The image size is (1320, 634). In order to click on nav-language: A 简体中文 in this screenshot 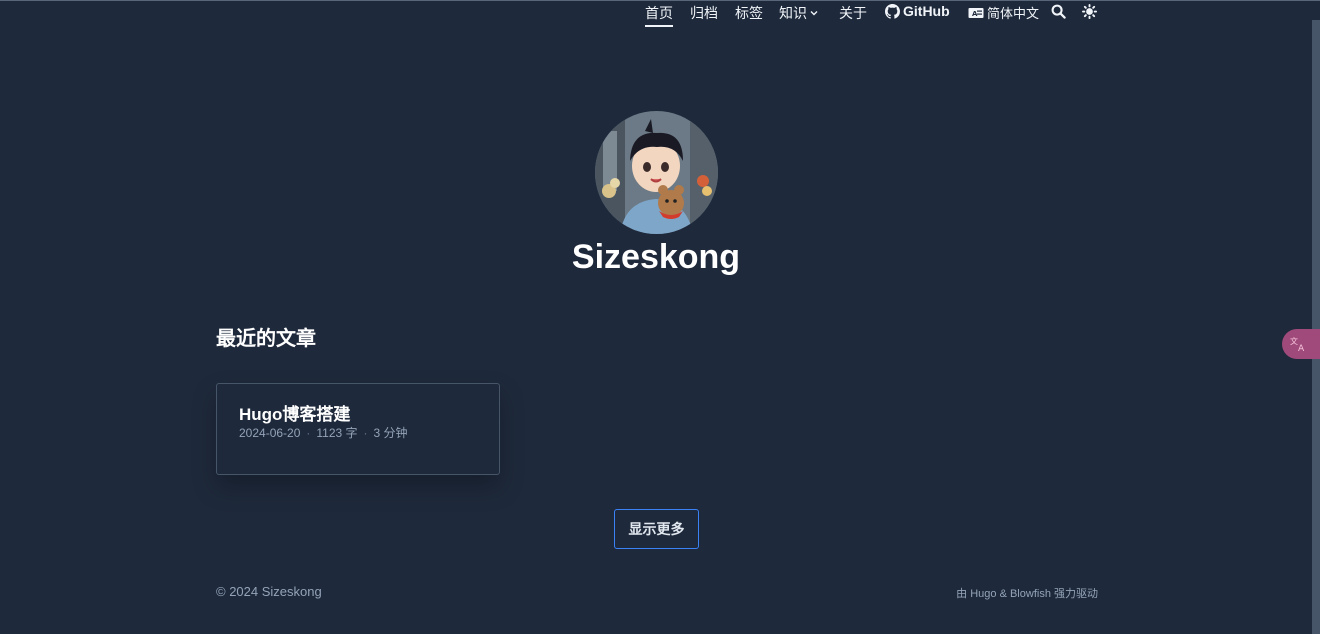, I will do `click(1003, 12)`.